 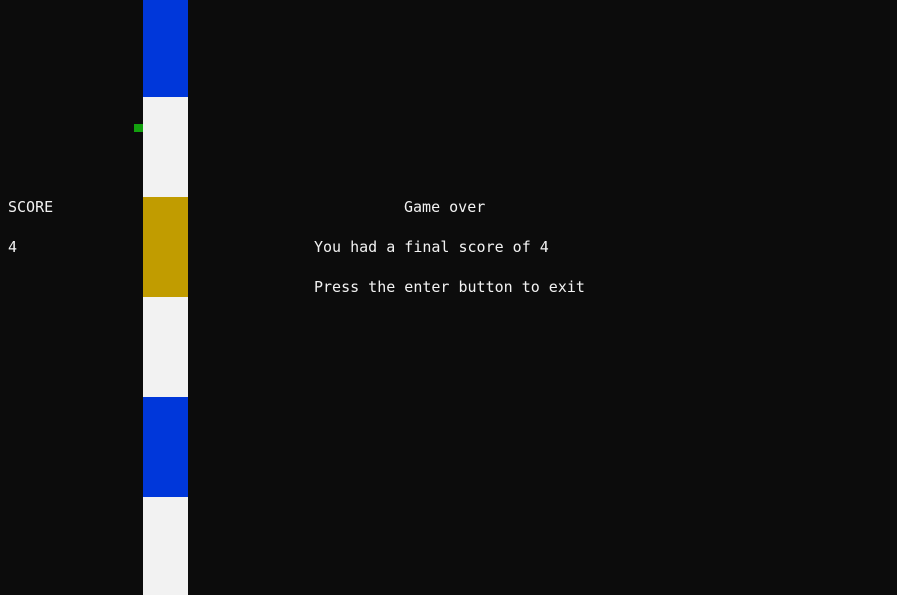 What do you see at coordinates (165, 247) in the screenshot?
I see `road-segment-yellow` at bounding box center [165, 247].